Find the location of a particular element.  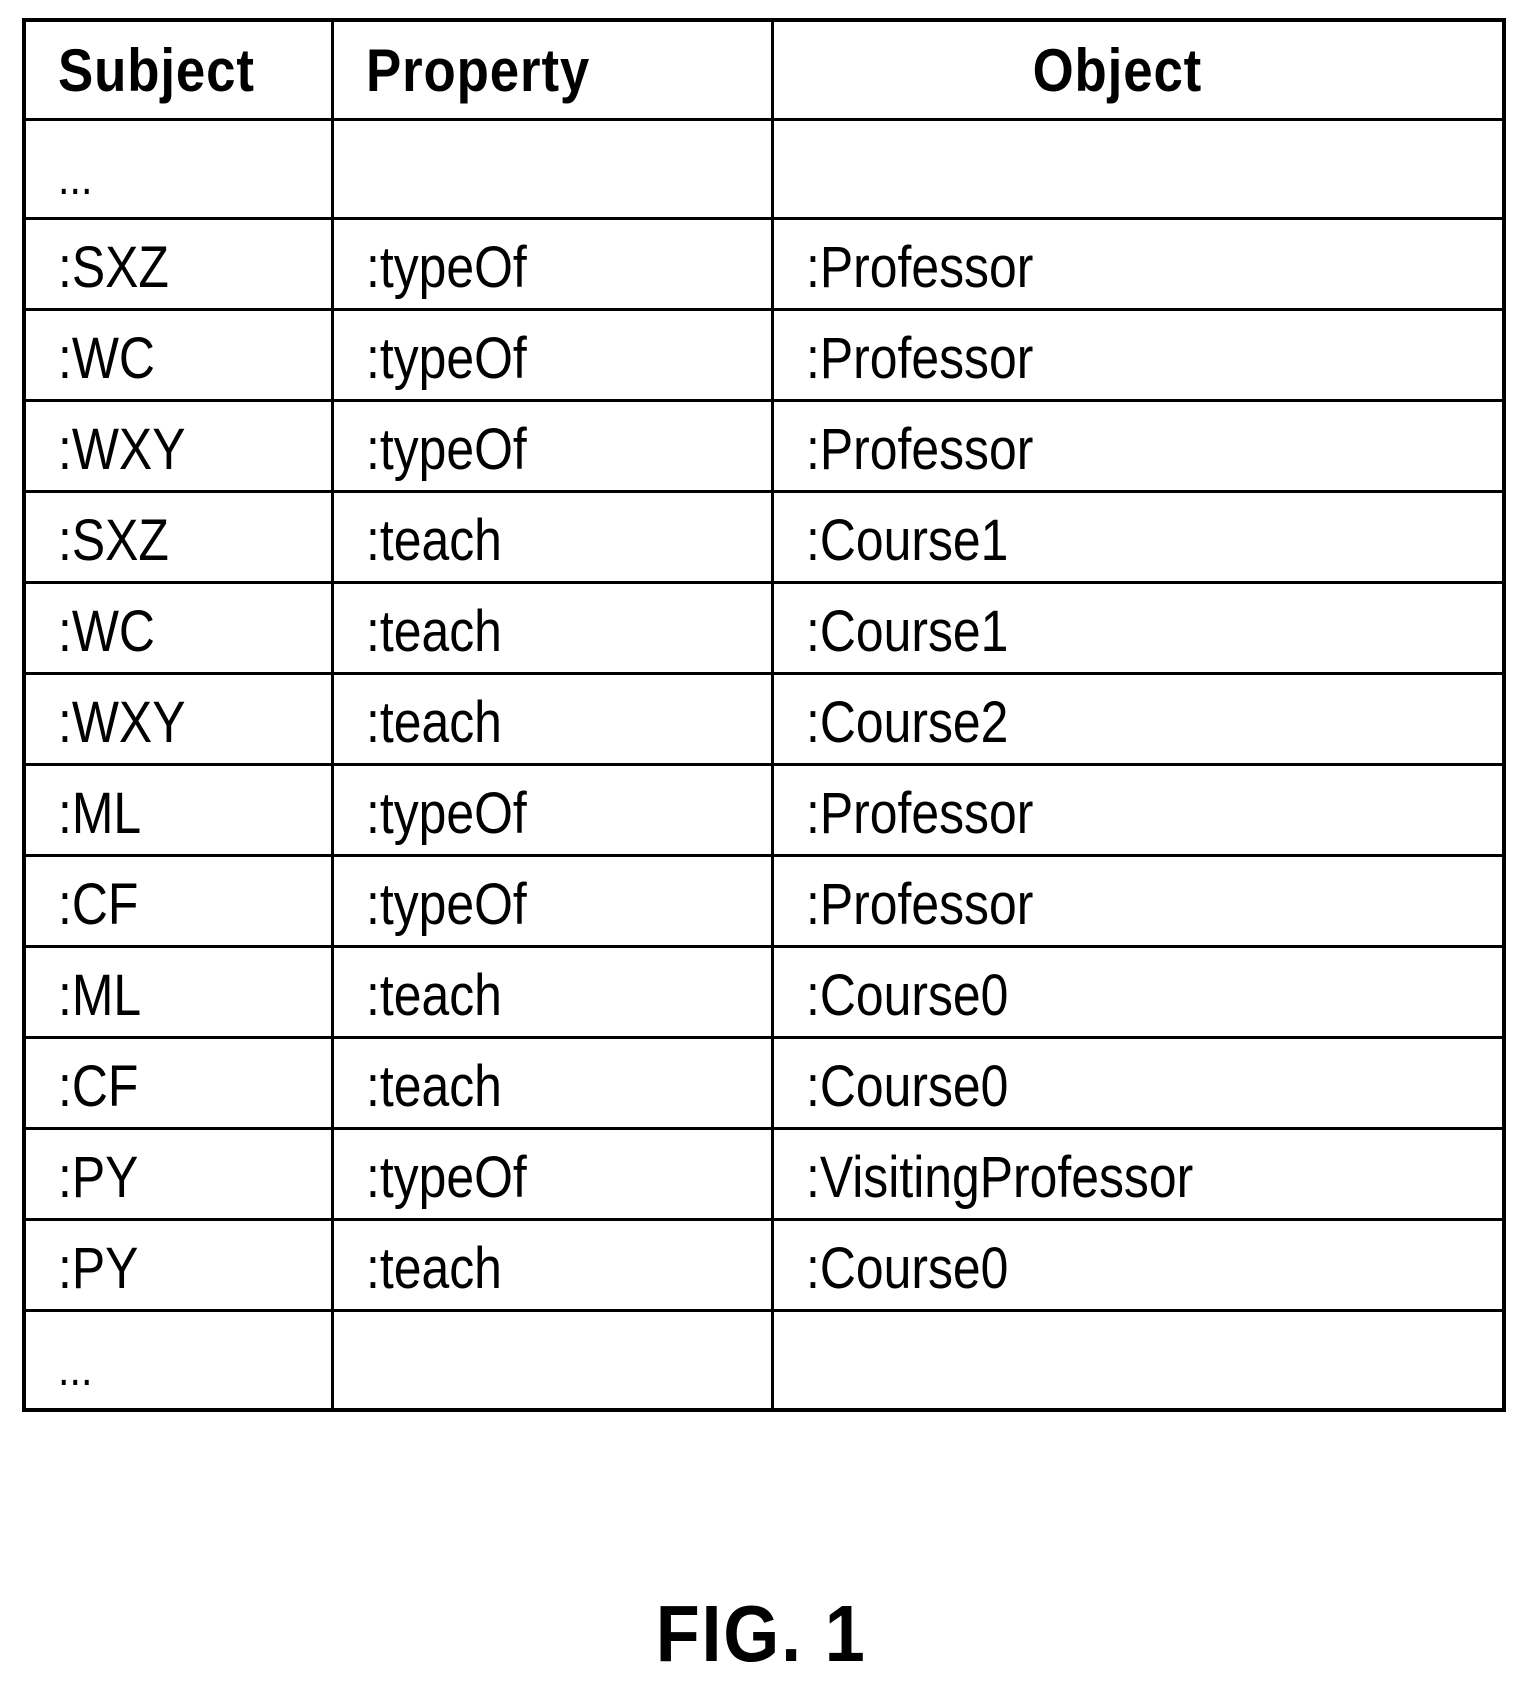

table-row: :PY :typeOf :VisitingProfessor is located at coordinates (764, 1174).